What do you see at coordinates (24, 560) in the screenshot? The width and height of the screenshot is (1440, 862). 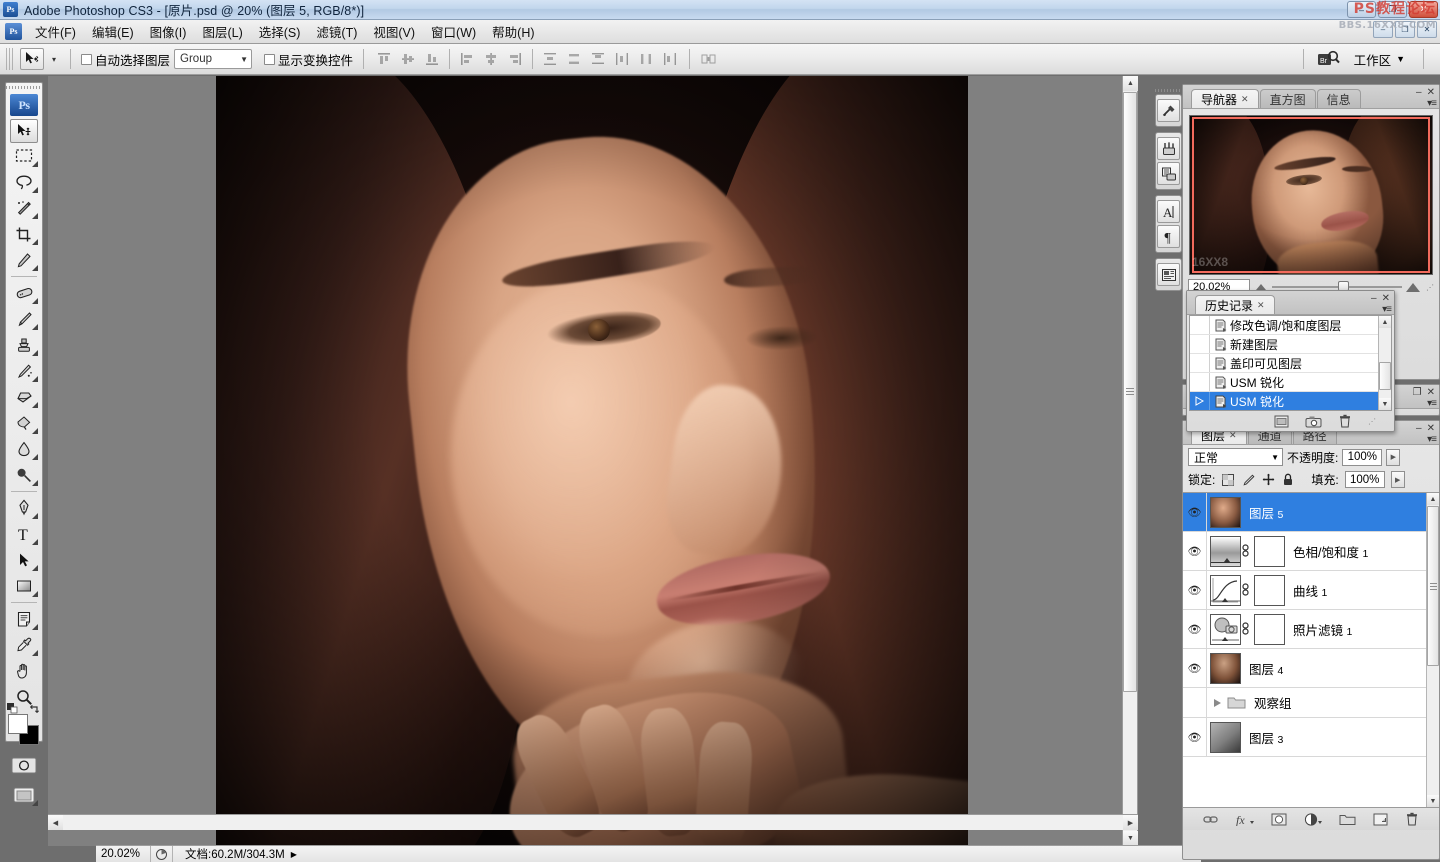 I see `path-selection-tool` at bounding box center [24, 560].